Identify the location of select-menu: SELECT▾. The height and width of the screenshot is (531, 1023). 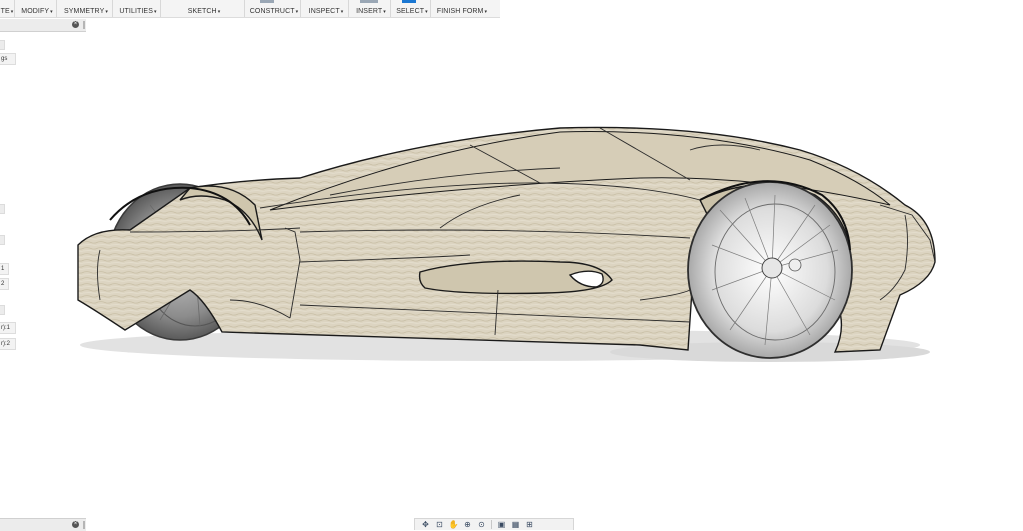
(412, 8).